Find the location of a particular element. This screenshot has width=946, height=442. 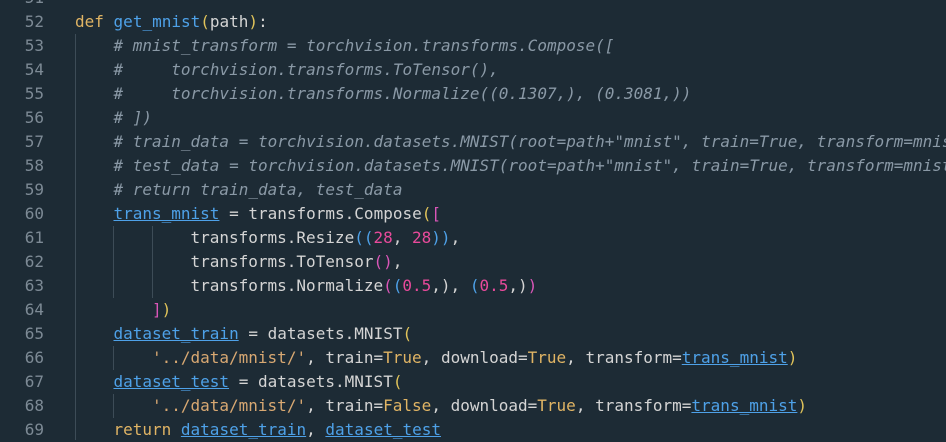

line-code: # torchvision.transforms.ToTensor(), is located at coordinates (305, 70).